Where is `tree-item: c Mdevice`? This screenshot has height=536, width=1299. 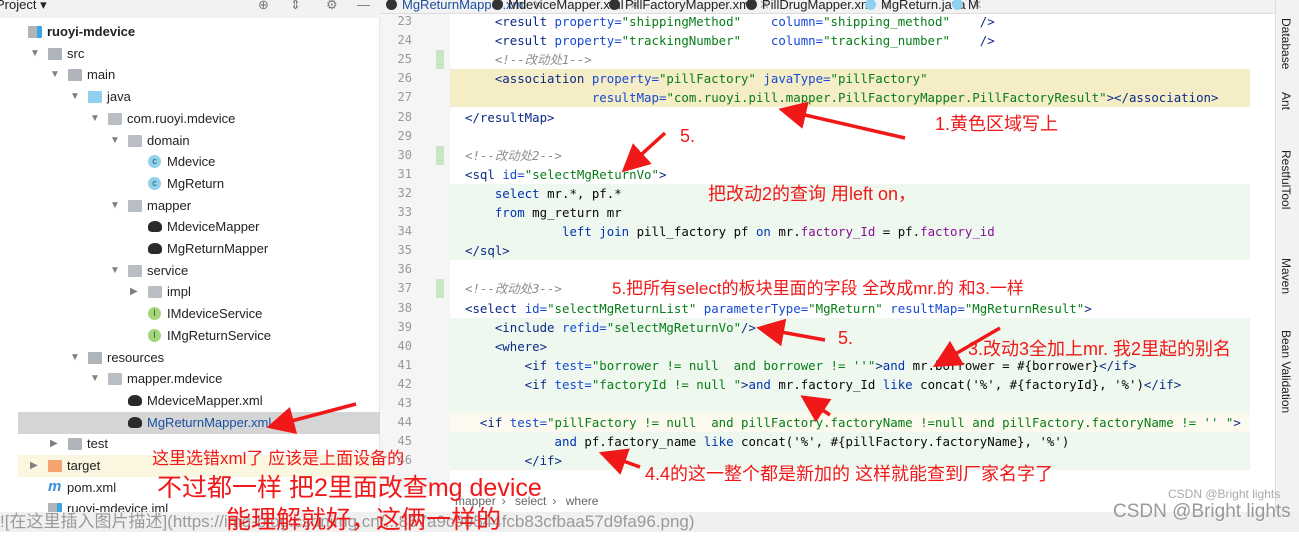 tree-item: c Mdevice is located at coordinates (199, 162).